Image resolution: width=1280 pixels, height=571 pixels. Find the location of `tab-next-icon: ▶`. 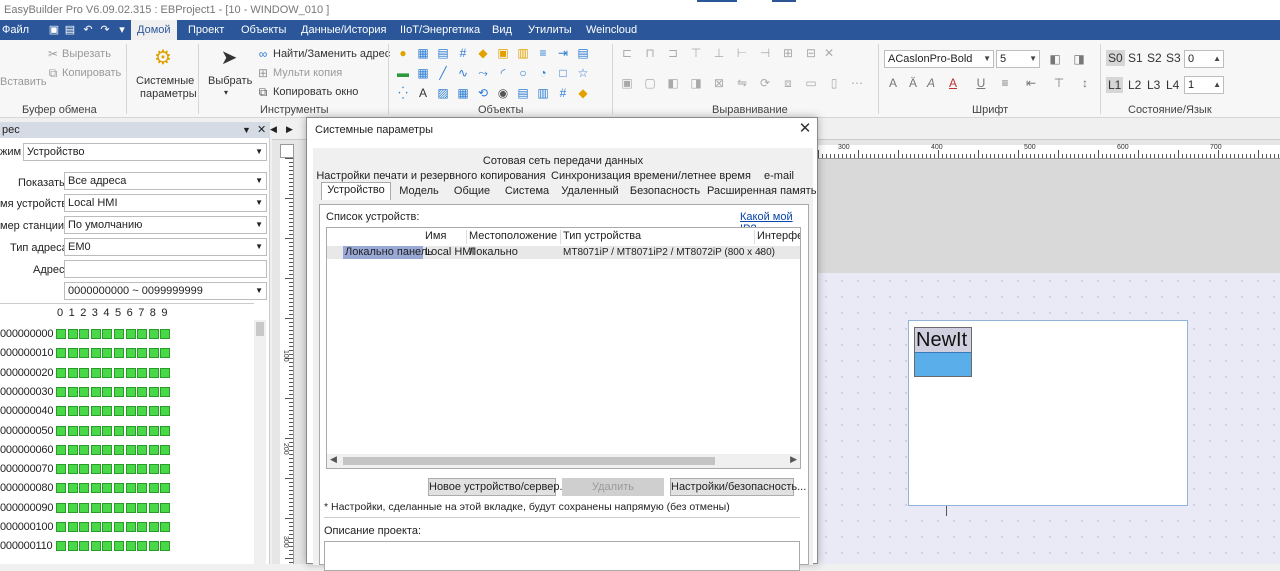

tab-next-icon: ▶ is located at coordinates (289, 129).